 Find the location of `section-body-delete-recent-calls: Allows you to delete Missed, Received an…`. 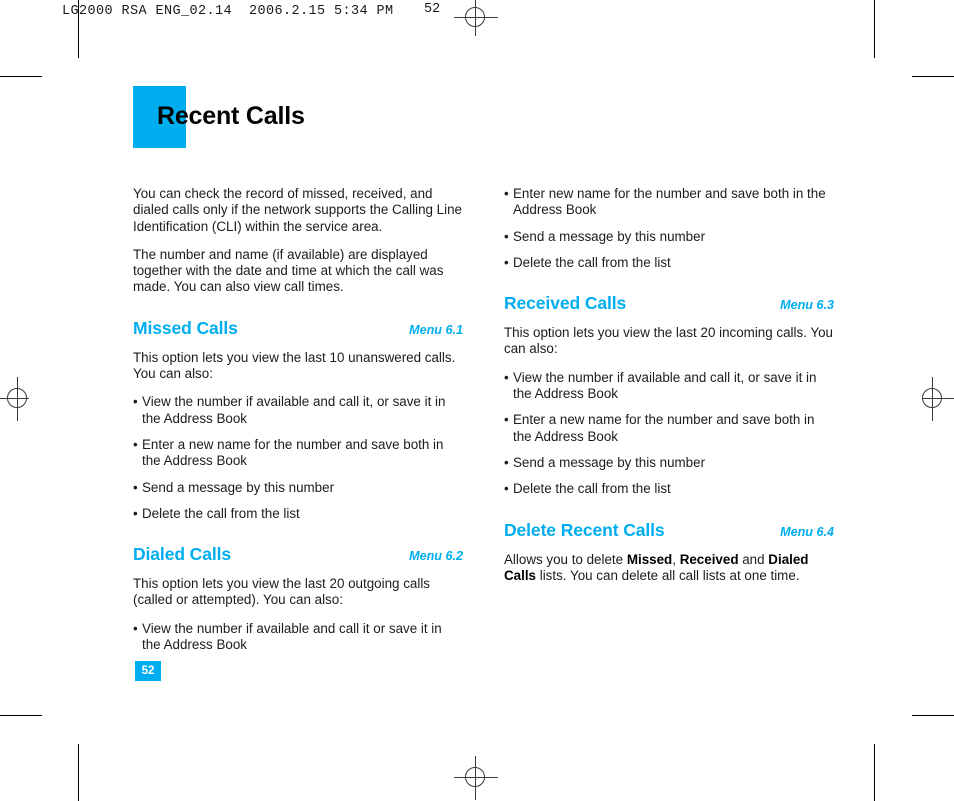

section-body-delete-recent-calls: Allows you to delete Missed, Received an… is located at coordinates (669, 568).